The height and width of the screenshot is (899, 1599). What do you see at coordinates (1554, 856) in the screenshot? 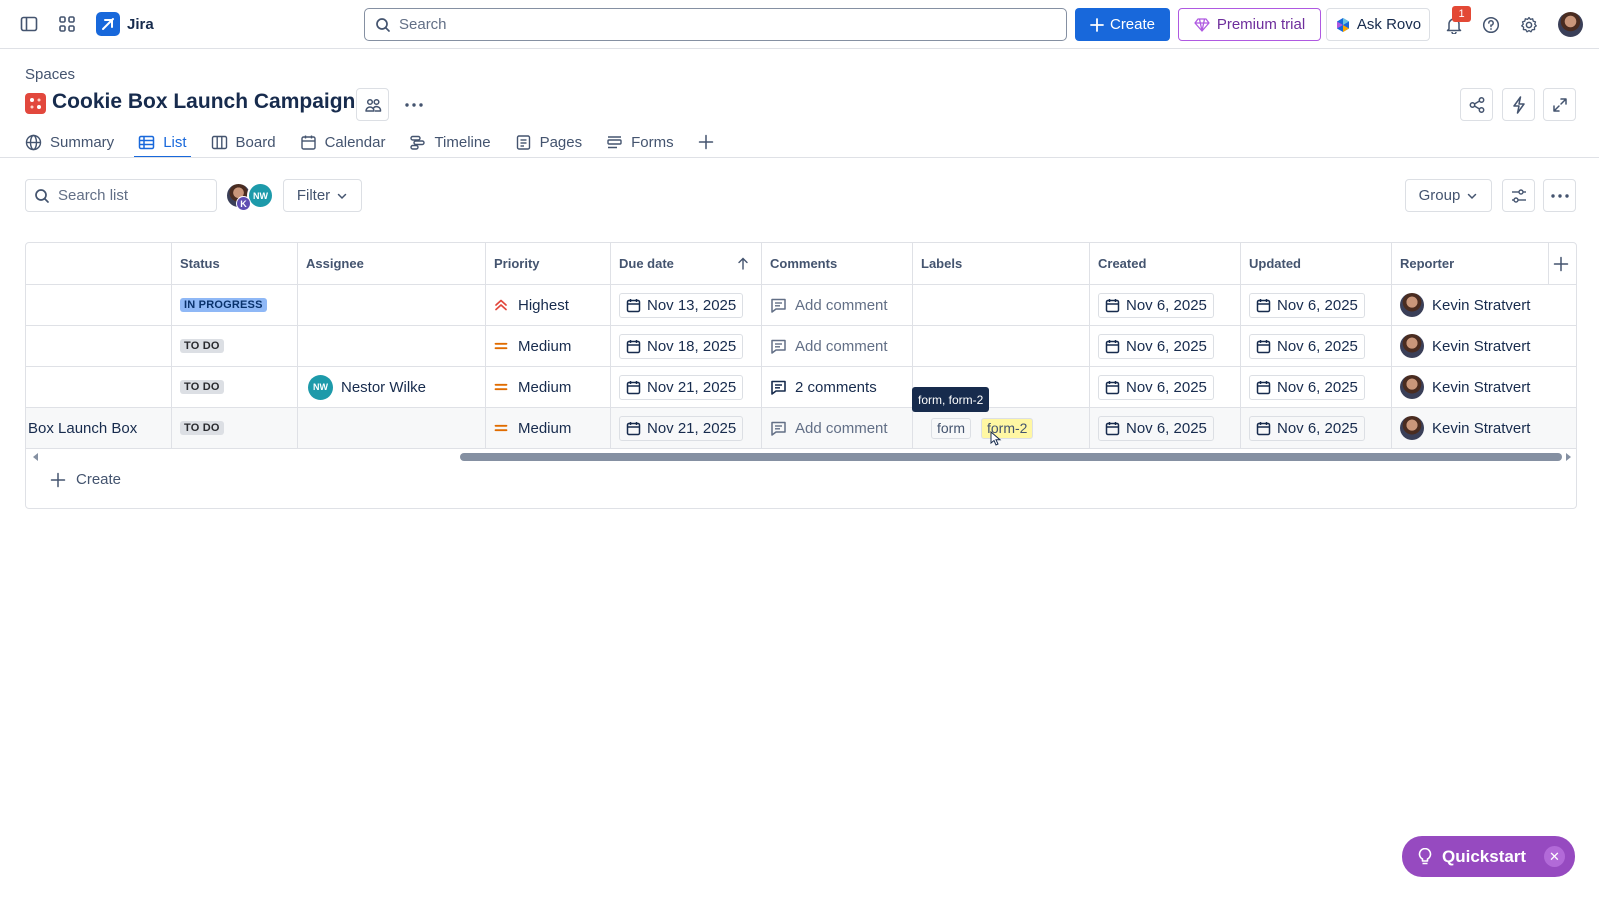
I see `close-icon: ✕` at bounding box center [1554, 856].